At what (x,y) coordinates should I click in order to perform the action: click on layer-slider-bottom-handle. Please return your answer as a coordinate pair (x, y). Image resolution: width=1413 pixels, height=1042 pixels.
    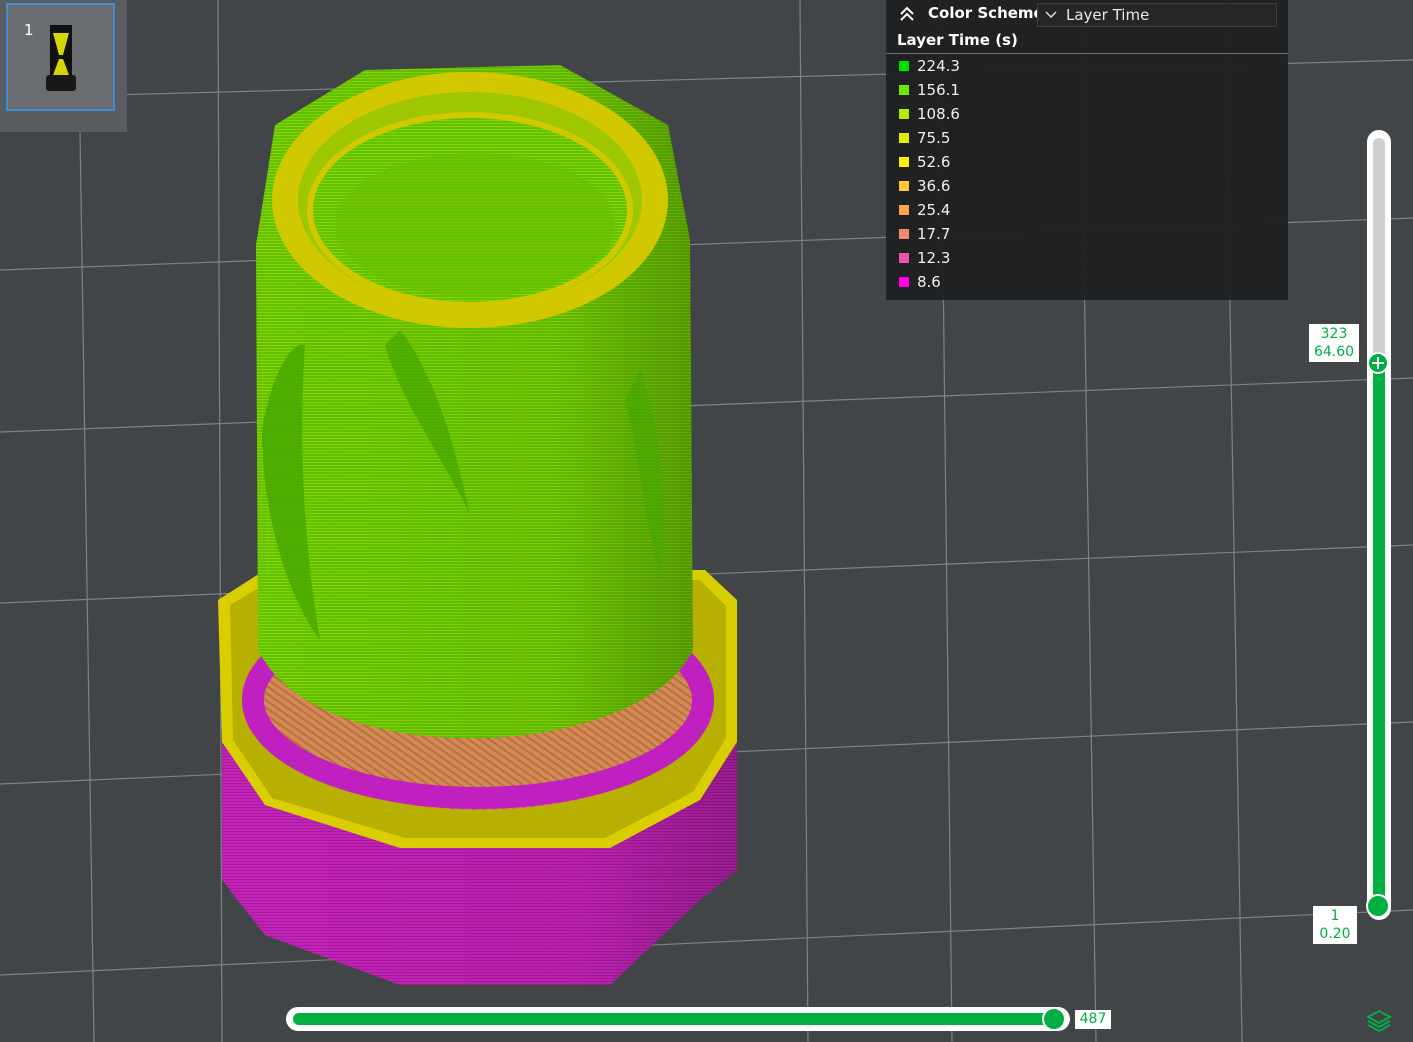
    Looking at the image, I should click on (1378, 906).